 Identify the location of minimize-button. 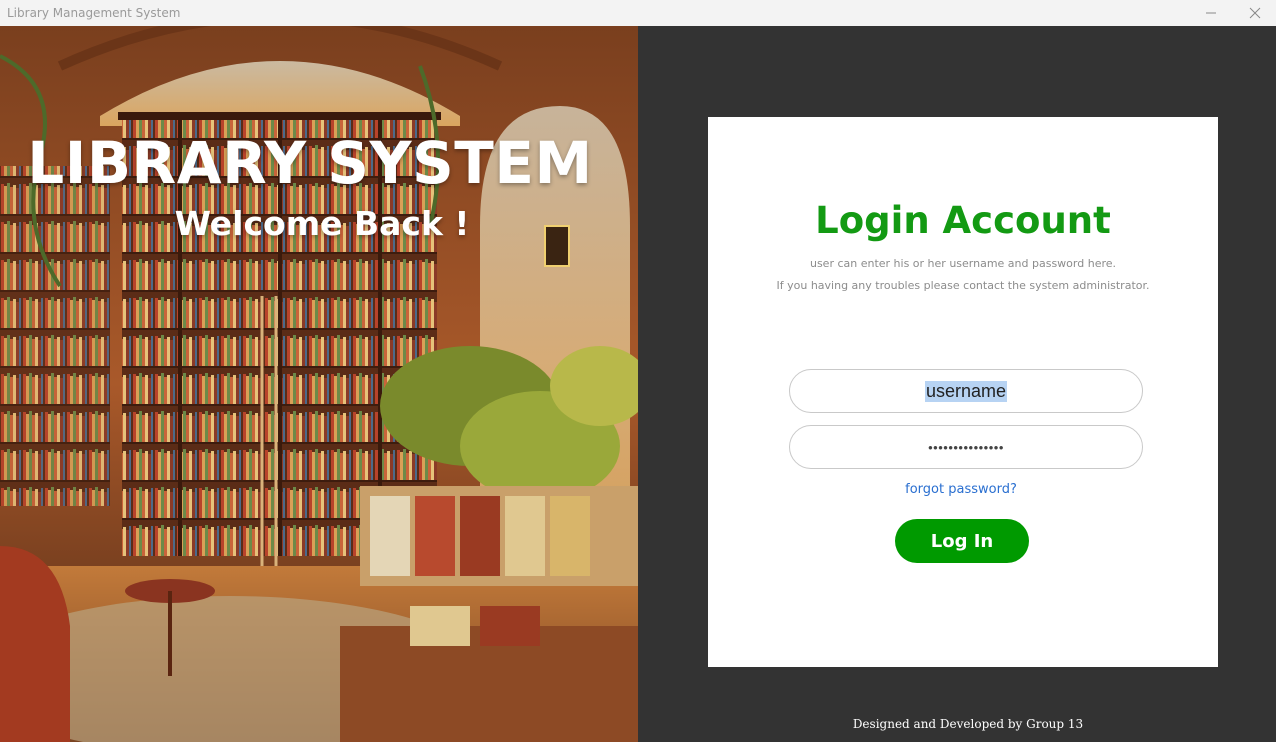
(1211, 13).